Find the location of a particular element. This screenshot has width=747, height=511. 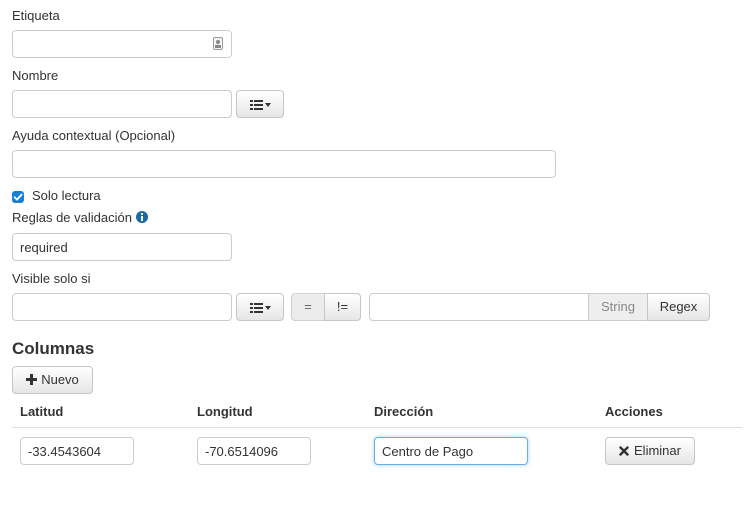

longitud-input is located at coordinates (254, 451).